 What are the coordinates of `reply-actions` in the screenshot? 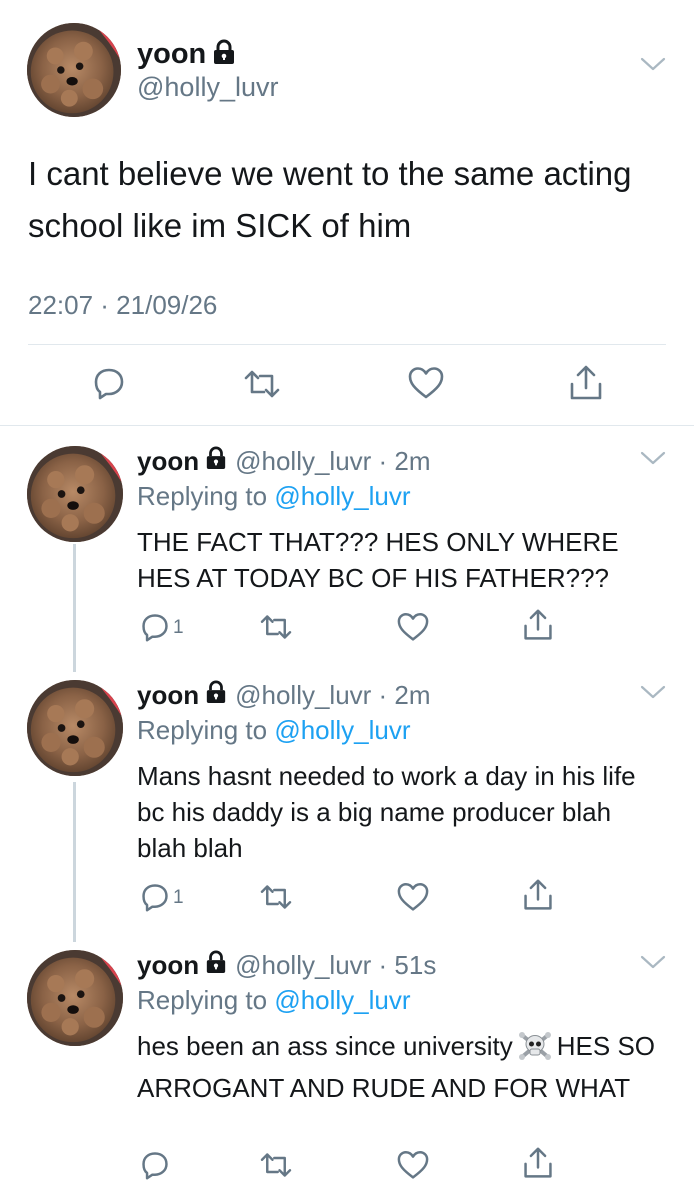 It's located at (347, 1168).